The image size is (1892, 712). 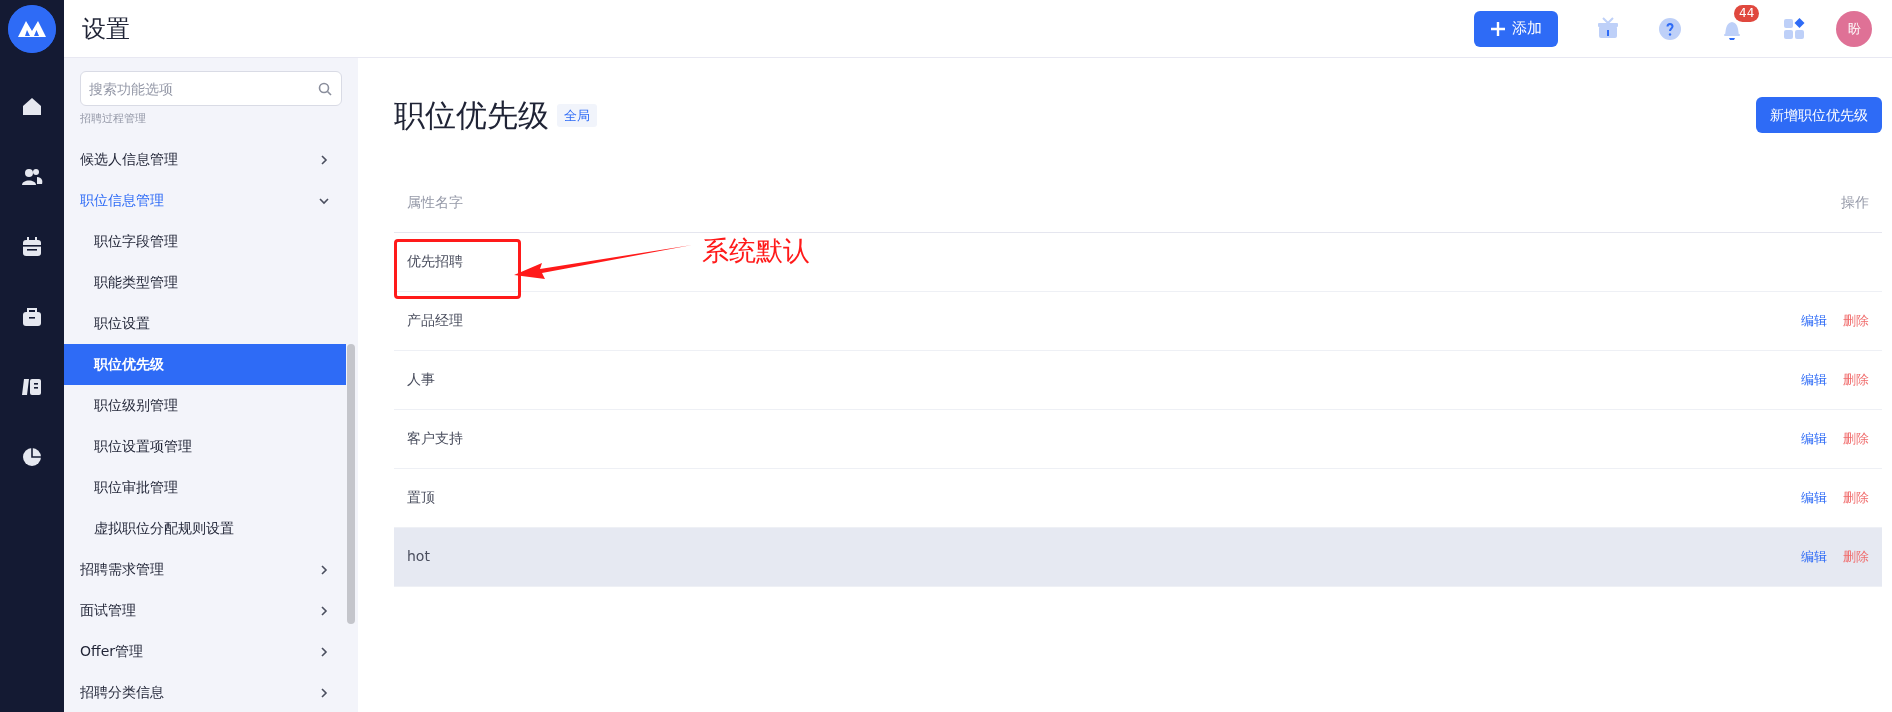 What do you see at coordinates (1138, 439) in the screenshot?
I see `table-row: 客户支持 编辑 删除` at bounding box center [1138, 439].